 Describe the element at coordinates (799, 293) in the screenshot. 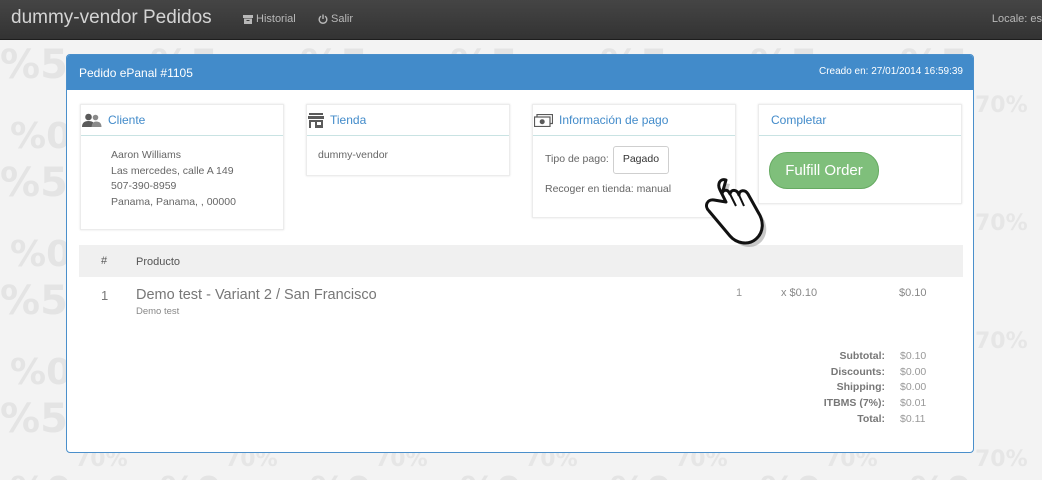

I see `product-unit-price: x $0.10` at that location.